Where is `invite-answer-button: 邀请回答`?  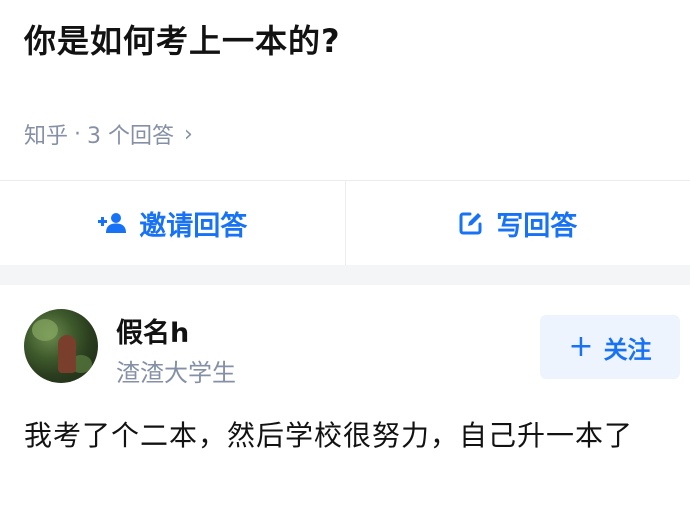
invite-answer-button: 邀请回答 is located at coordinates (172, 223).